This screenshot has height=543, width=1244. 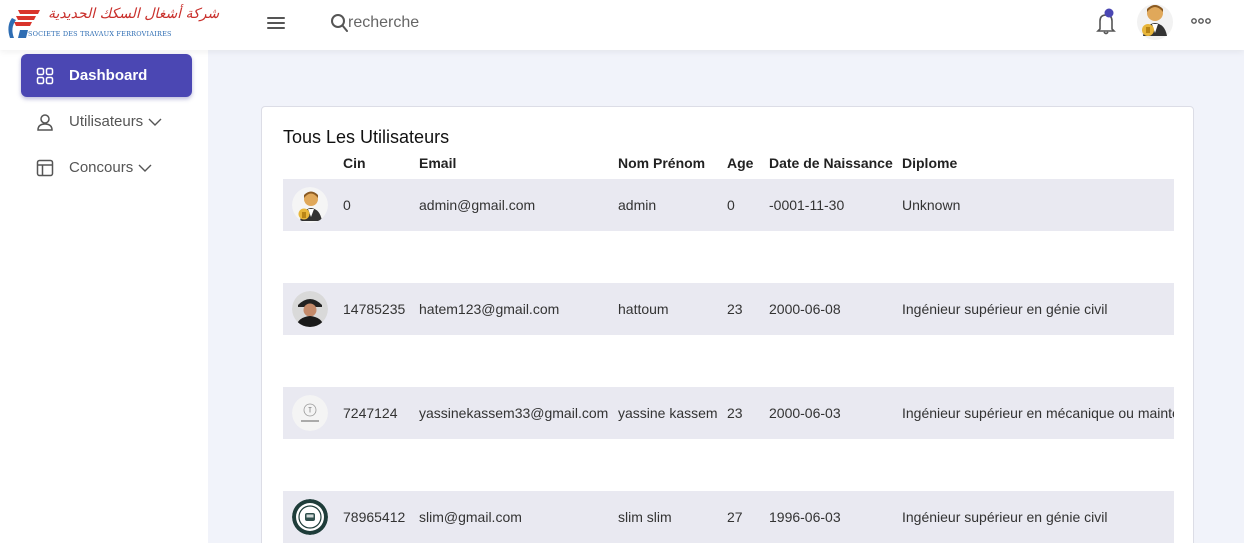 I want to click on cell-nom: admin, so click(x=637, y=205).